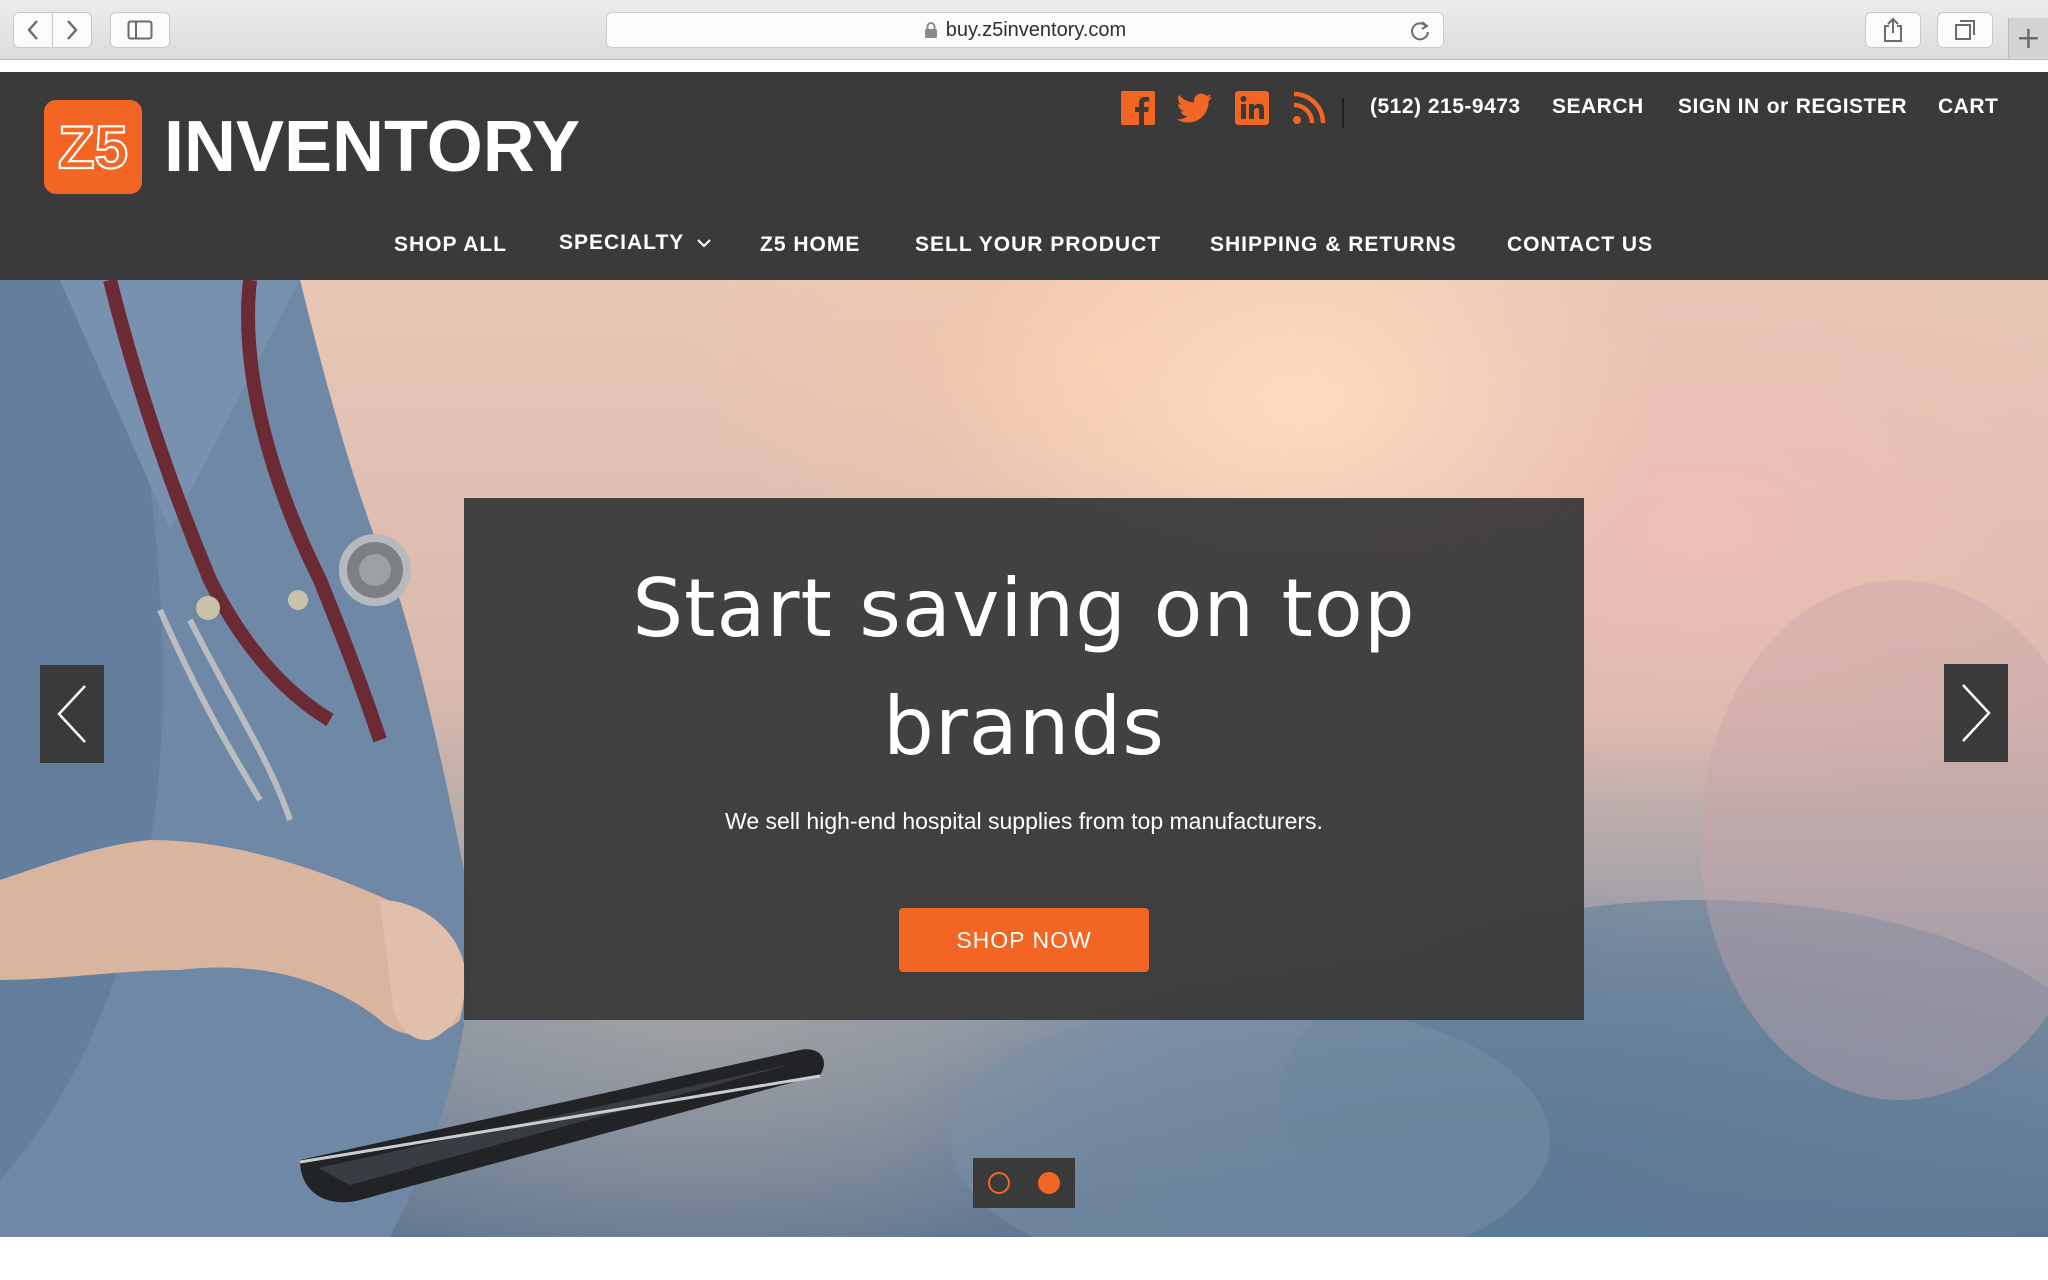 This screenshot has width=2048, height=1280. Describe the element at coordinates (1024, 668) in the screenshot. I see `hero-title: Start saving on top brands` at that location.